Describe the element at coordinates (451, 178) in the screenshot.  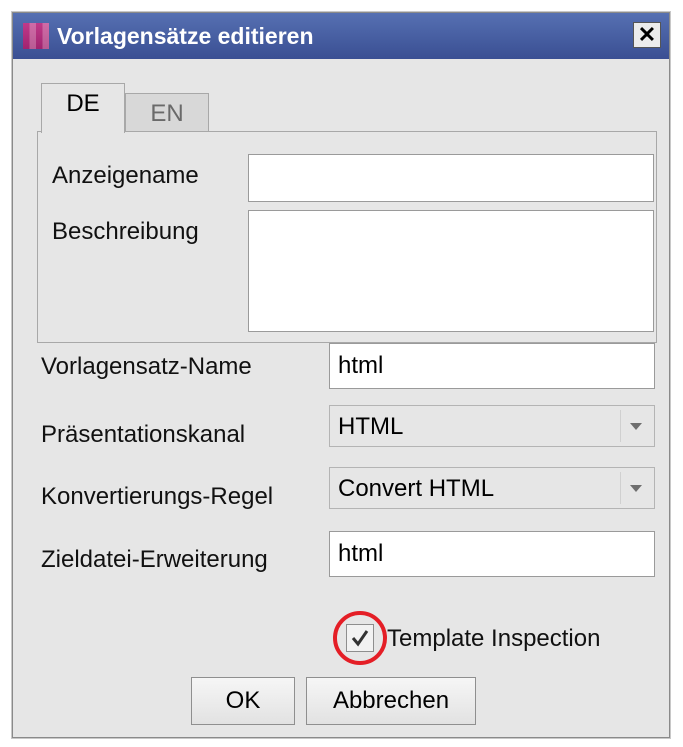
I see `display-name-input` at that location.